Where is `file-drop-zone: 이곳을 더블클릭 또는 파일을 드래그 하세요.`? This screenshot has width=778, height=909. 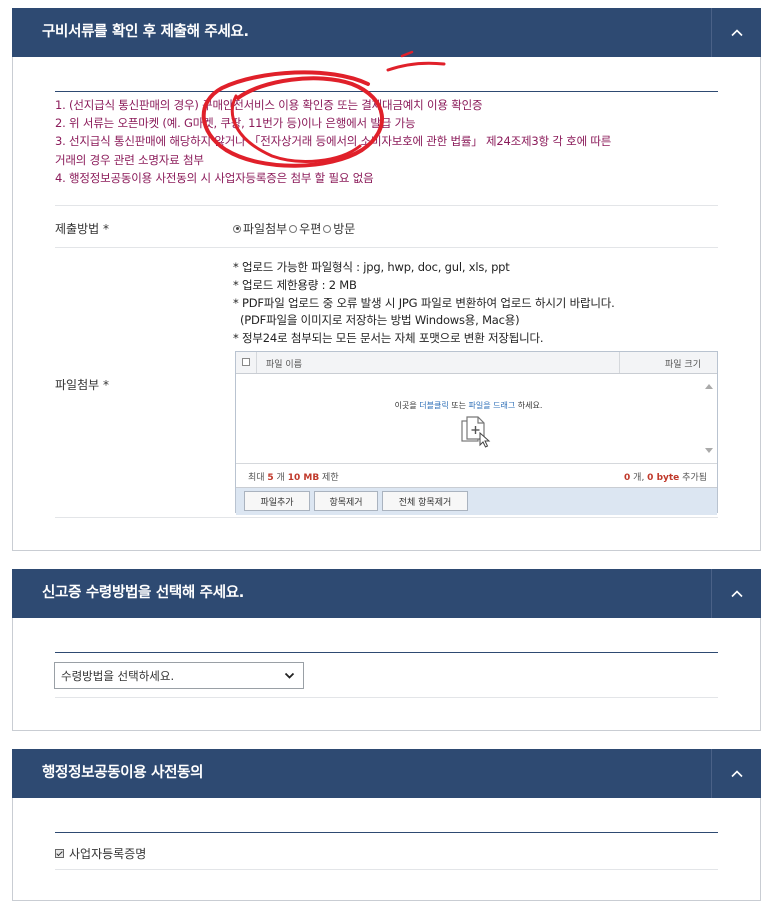
file-drop-zone: 이곳을 더블클릭 또는 파일을 드래그 하세요. is located at coordinates (476, 418).